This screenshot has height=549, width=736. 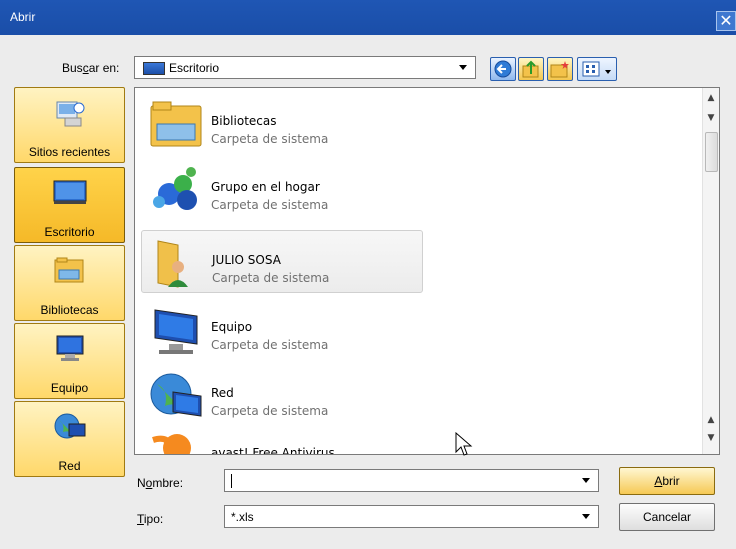 I want to click on file-name: Bibliotecas, so click(x=244, y=121).